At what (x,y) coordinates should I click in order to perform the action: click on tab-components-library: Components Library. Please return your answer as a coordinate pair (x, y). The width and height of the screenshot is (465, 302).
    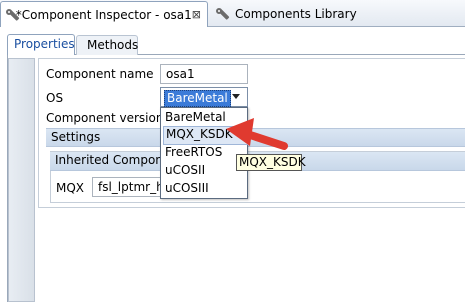
    Looking at the image, I should click on (291, 14).